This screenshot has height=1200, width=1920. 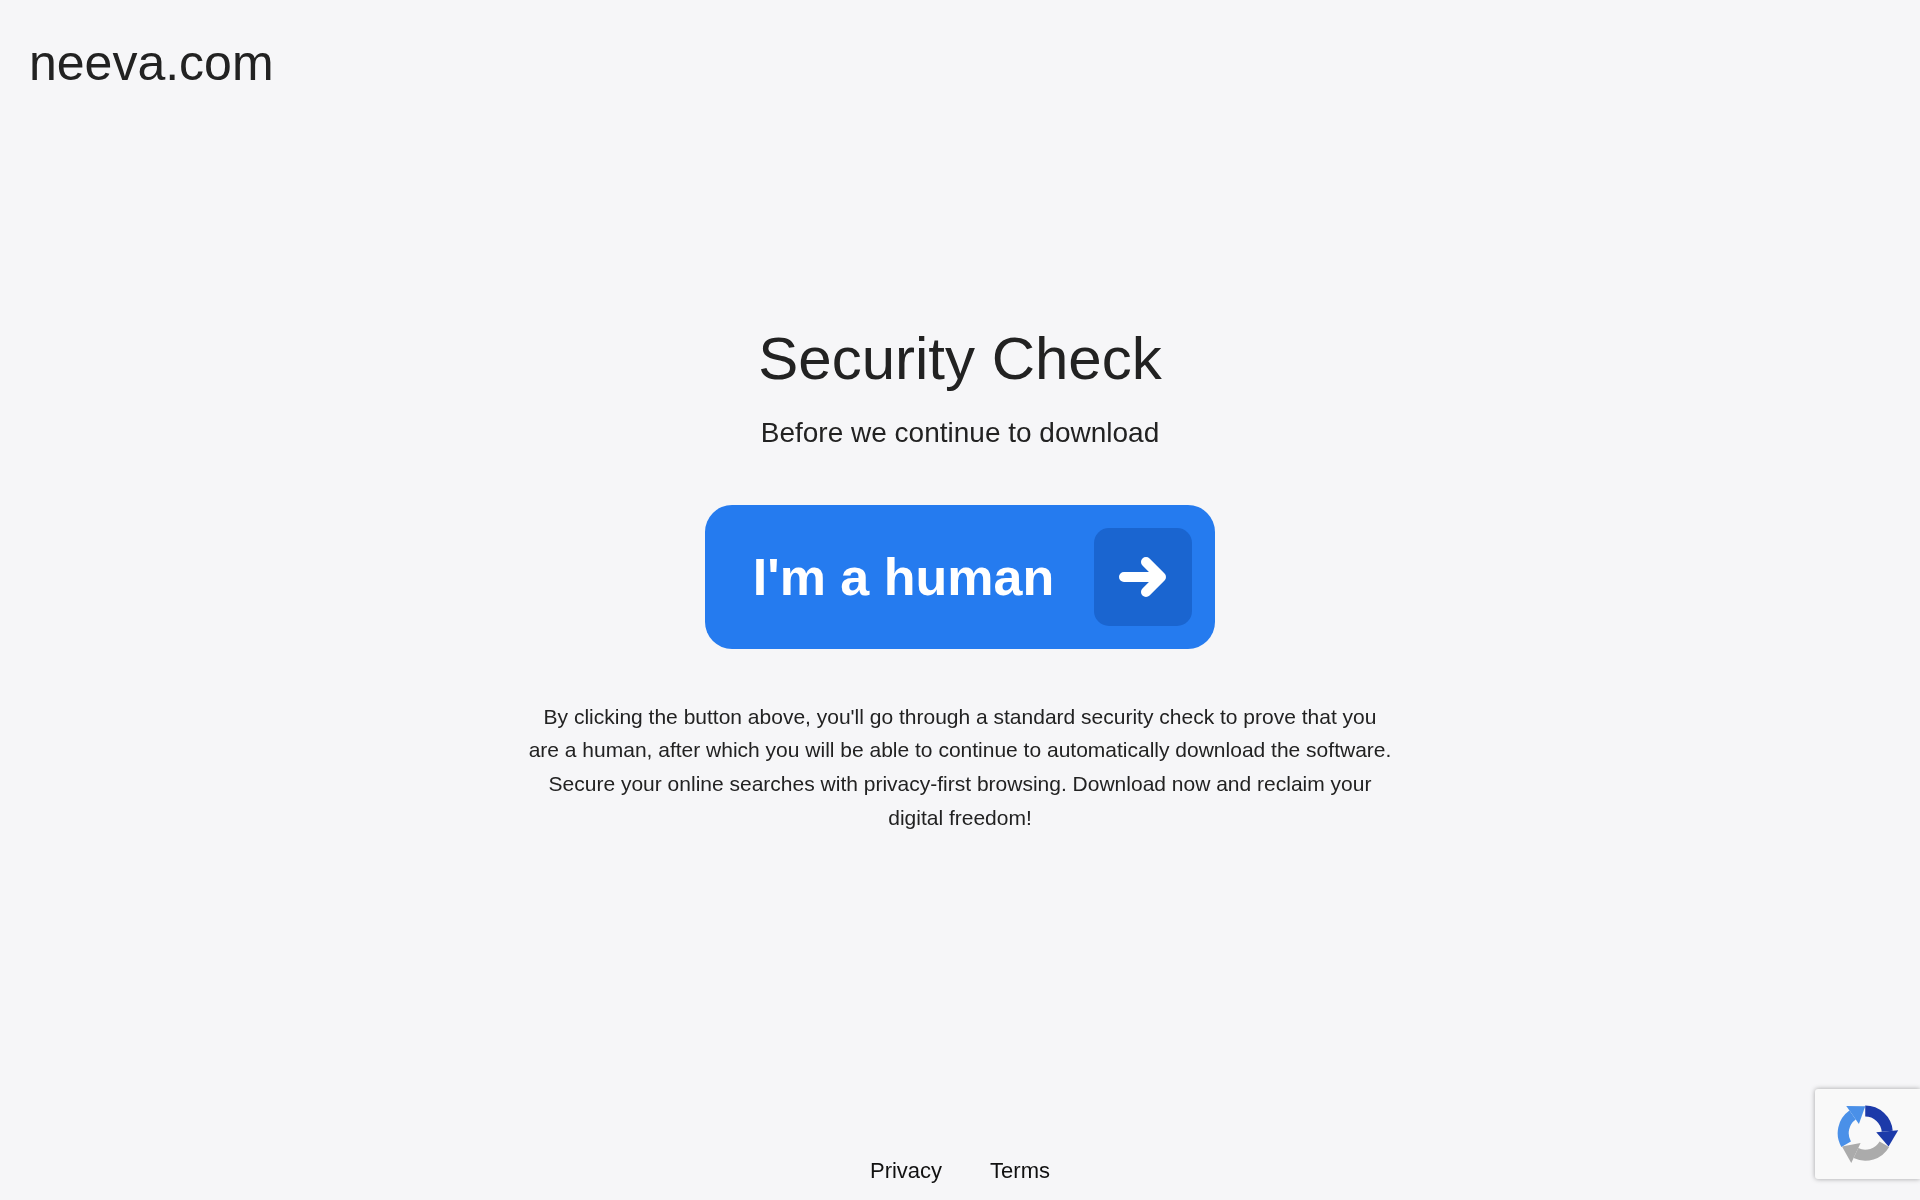 What do you see at coordinates (960, 767) in the screenshot?
I see `description-text: By clicking the button above, you'll go through a standard security check to prove that you are a human, after which you will be able to continue to automatically download the software. Secure your online searches with privacy-first browsing. Download now and reclaim your digital freedom!` at bounding box center [960, 767].